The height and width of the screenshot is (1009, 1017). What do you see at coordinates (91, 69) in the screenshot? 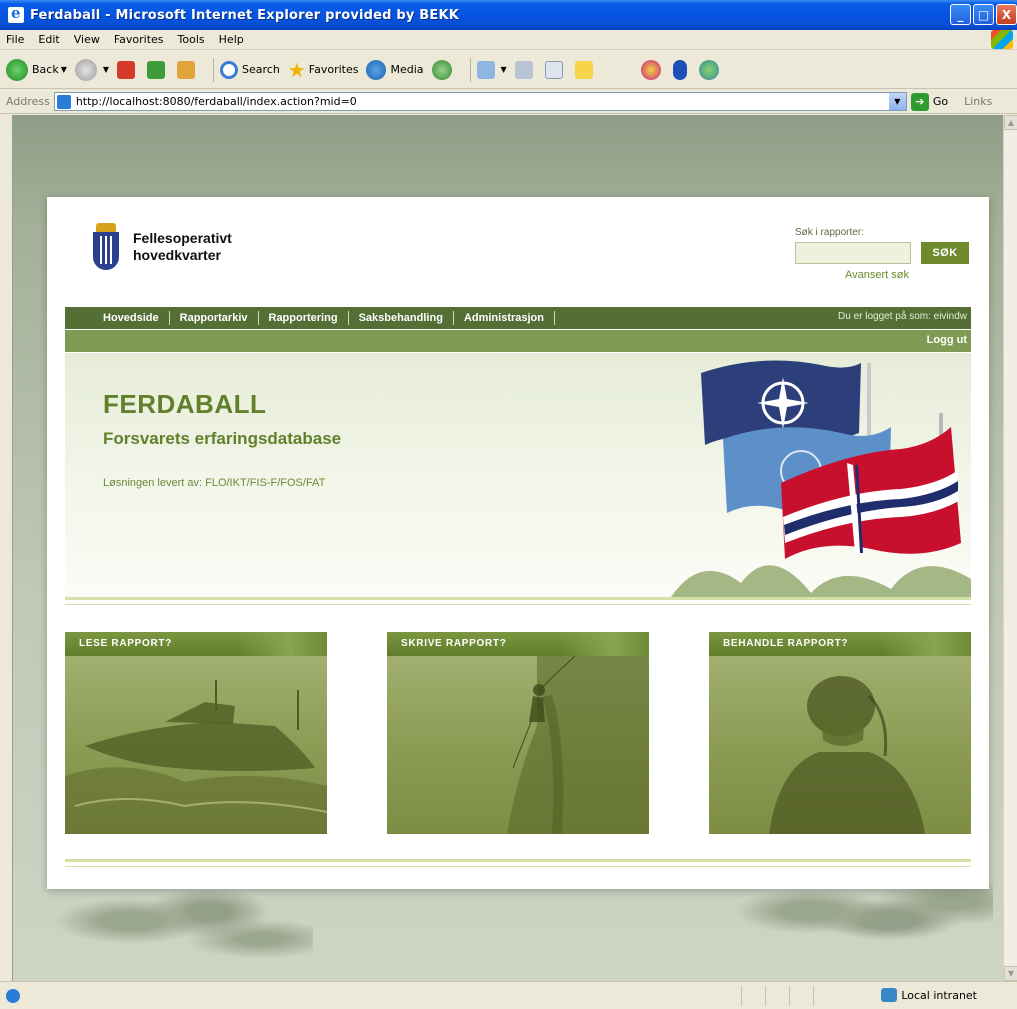
I see `forward-button: ▼` at bounding box center [91, 69].